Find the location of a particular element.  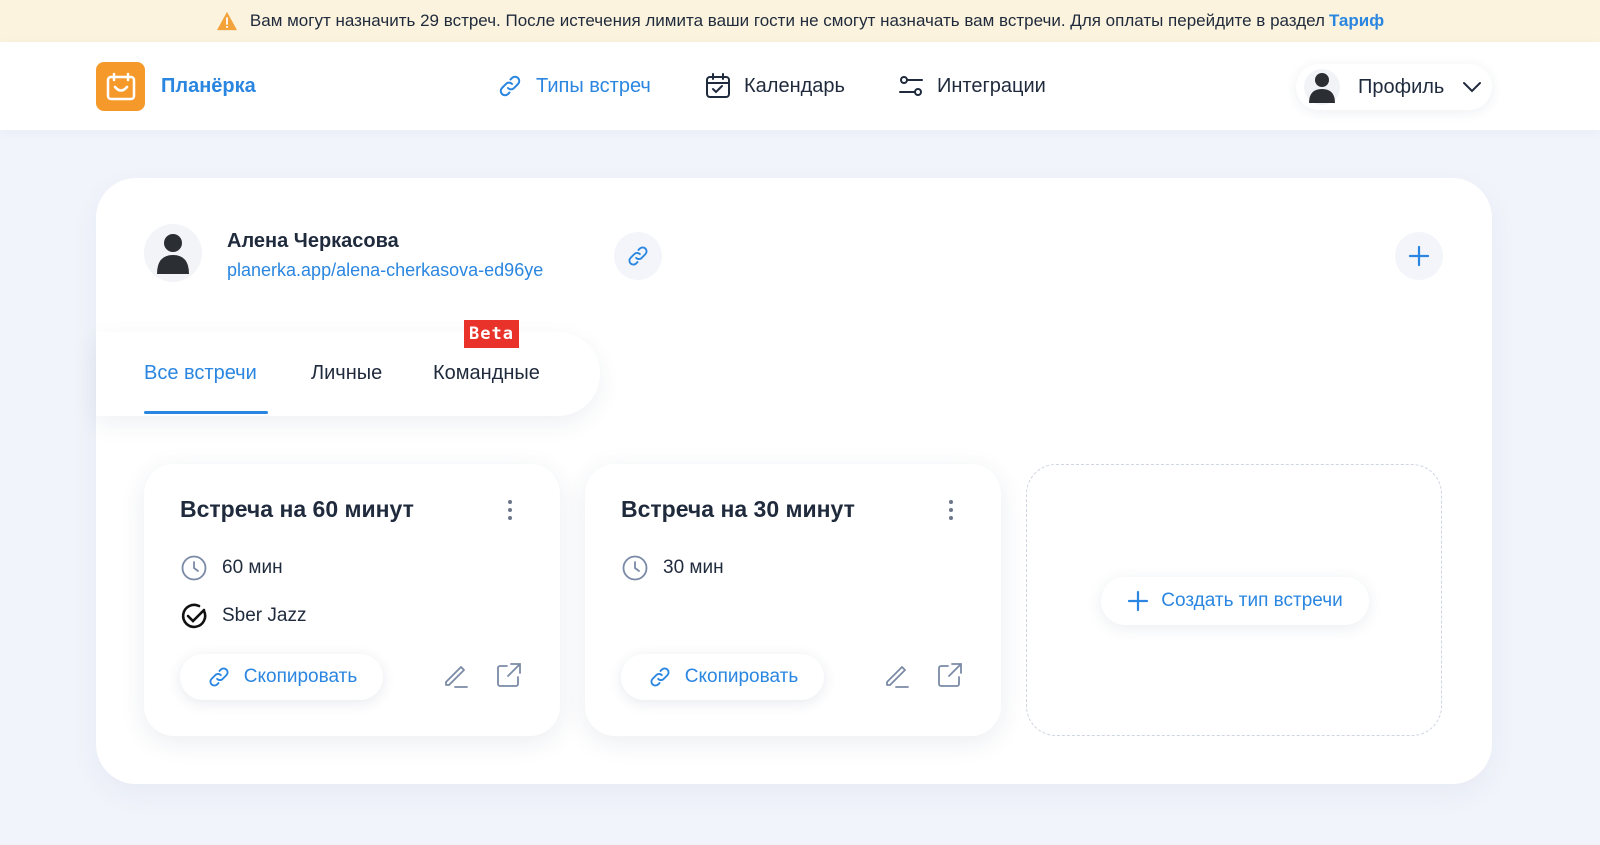

active-tab-indicator is located at coordinates (206, 412).